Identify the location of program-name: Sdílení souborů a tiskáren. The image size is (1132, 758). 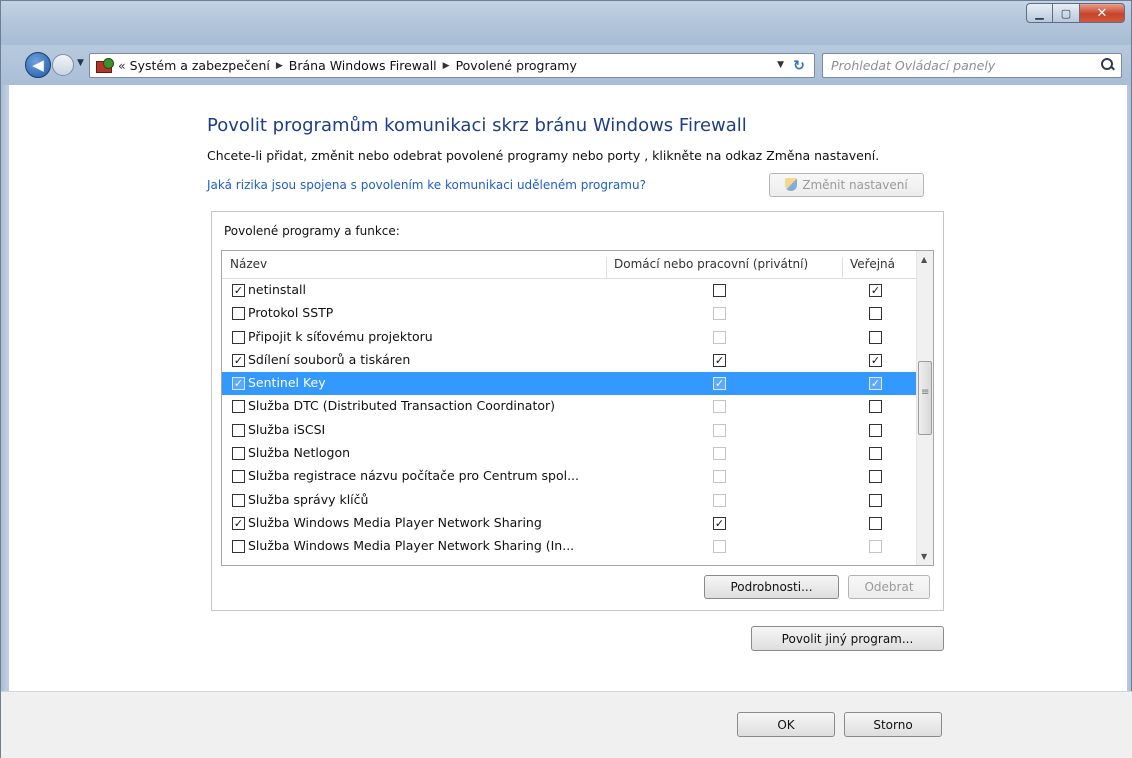
(329, 359).